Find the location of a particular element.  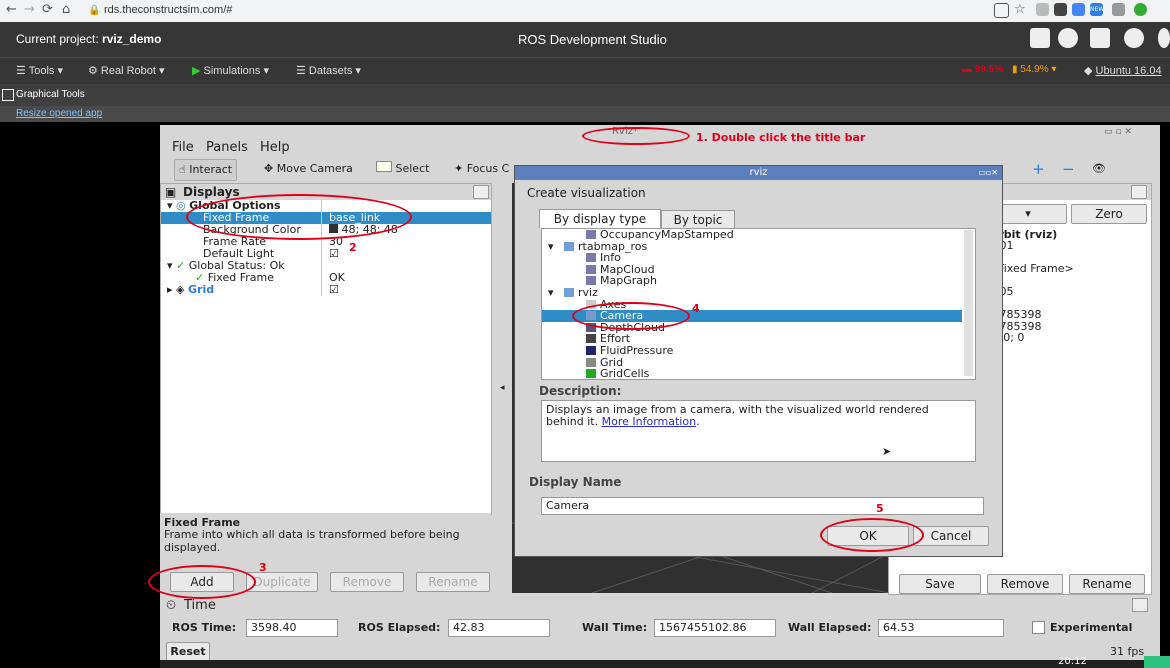

default-light-checkbox: ☑ is located at coordinates (334, 254).